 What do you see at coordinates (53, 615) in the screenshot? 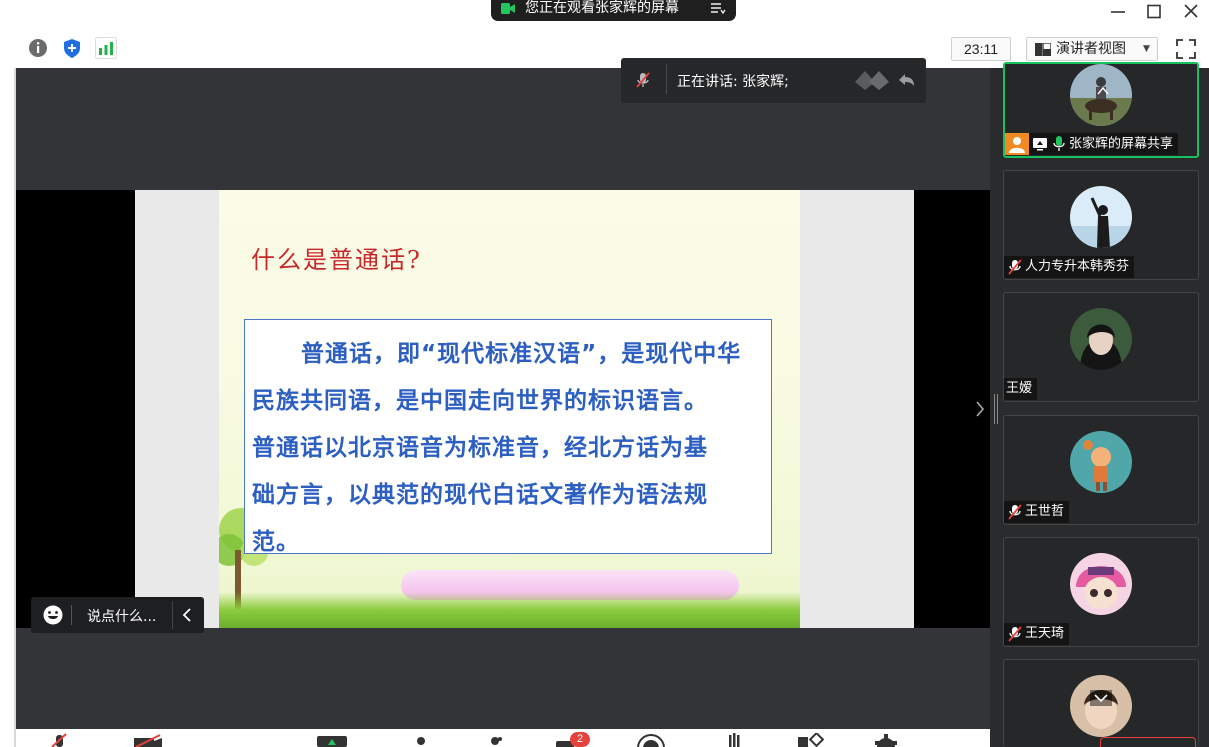
I see `emoji-icon` at bounding box center [53, 615].